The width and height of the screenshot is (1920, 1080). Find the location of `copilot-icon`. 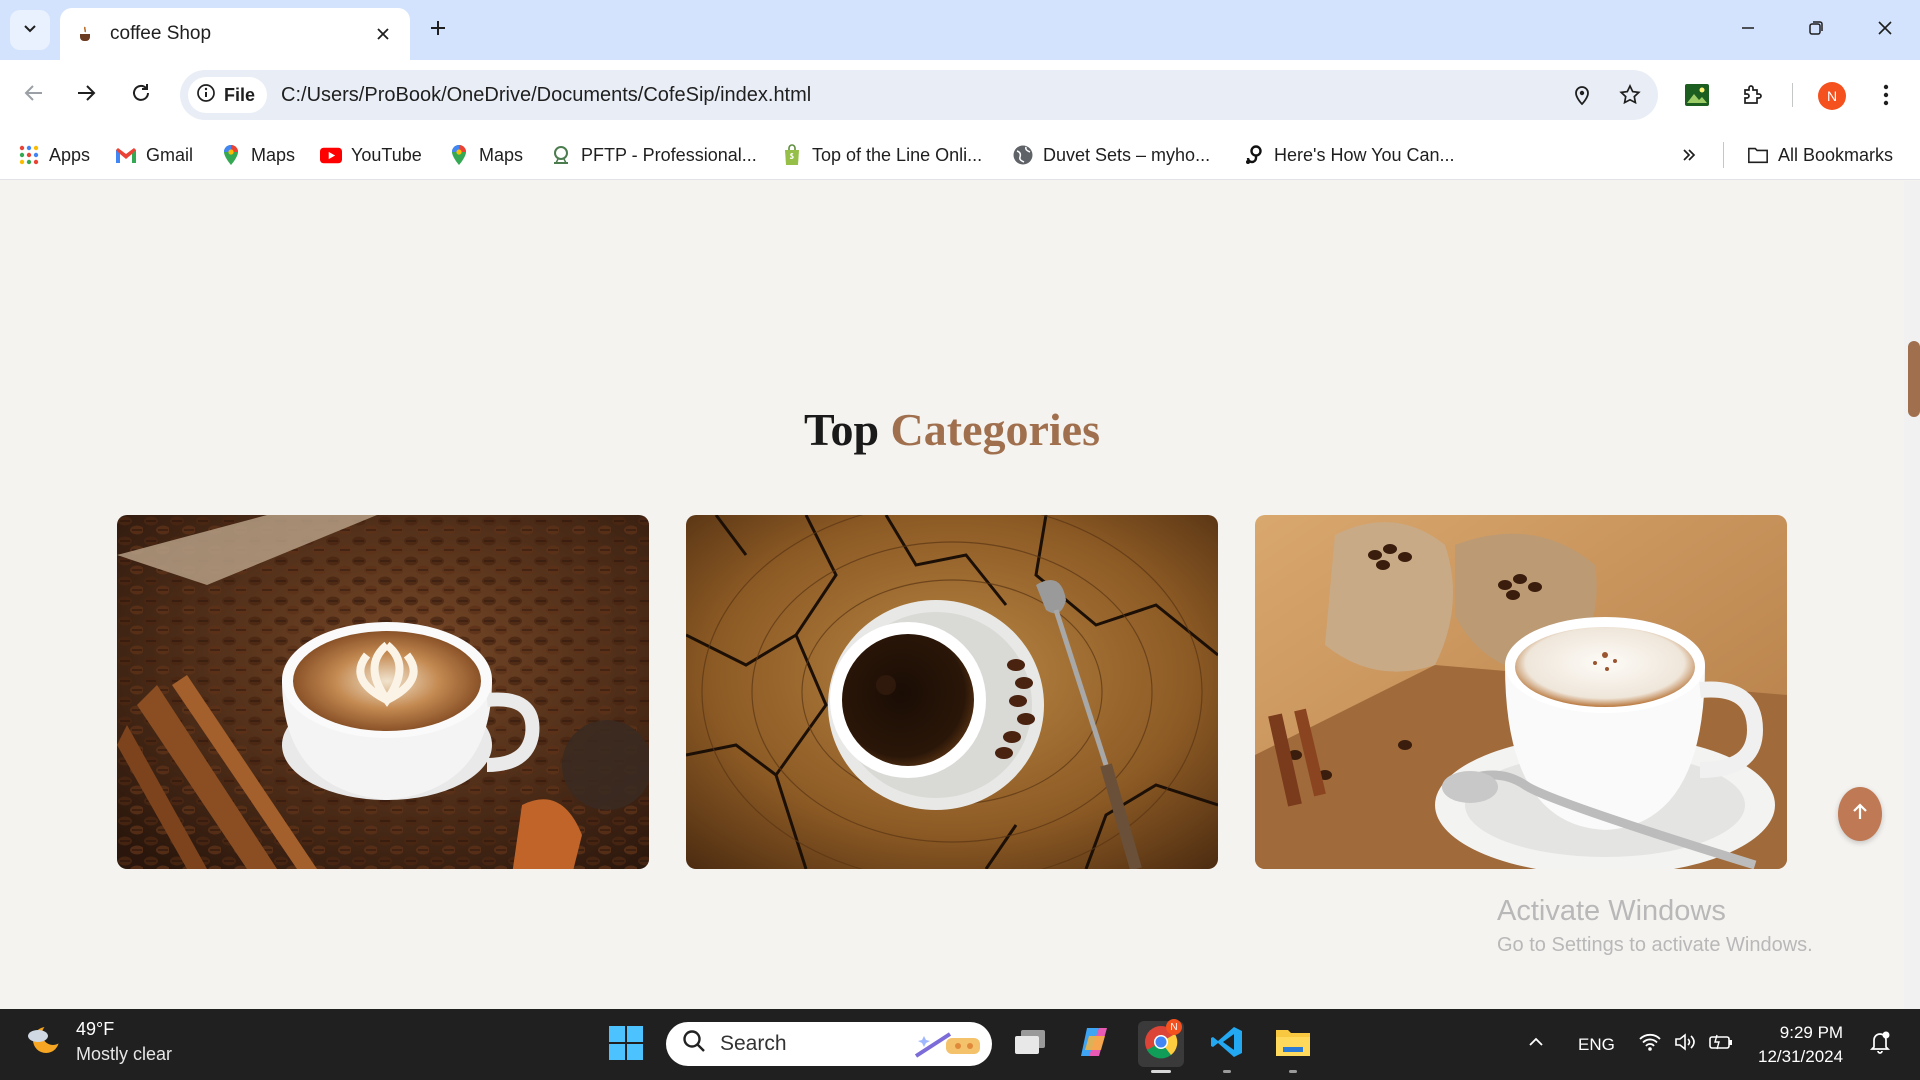

copilot-icon is located at coordinates (1094, 1044).